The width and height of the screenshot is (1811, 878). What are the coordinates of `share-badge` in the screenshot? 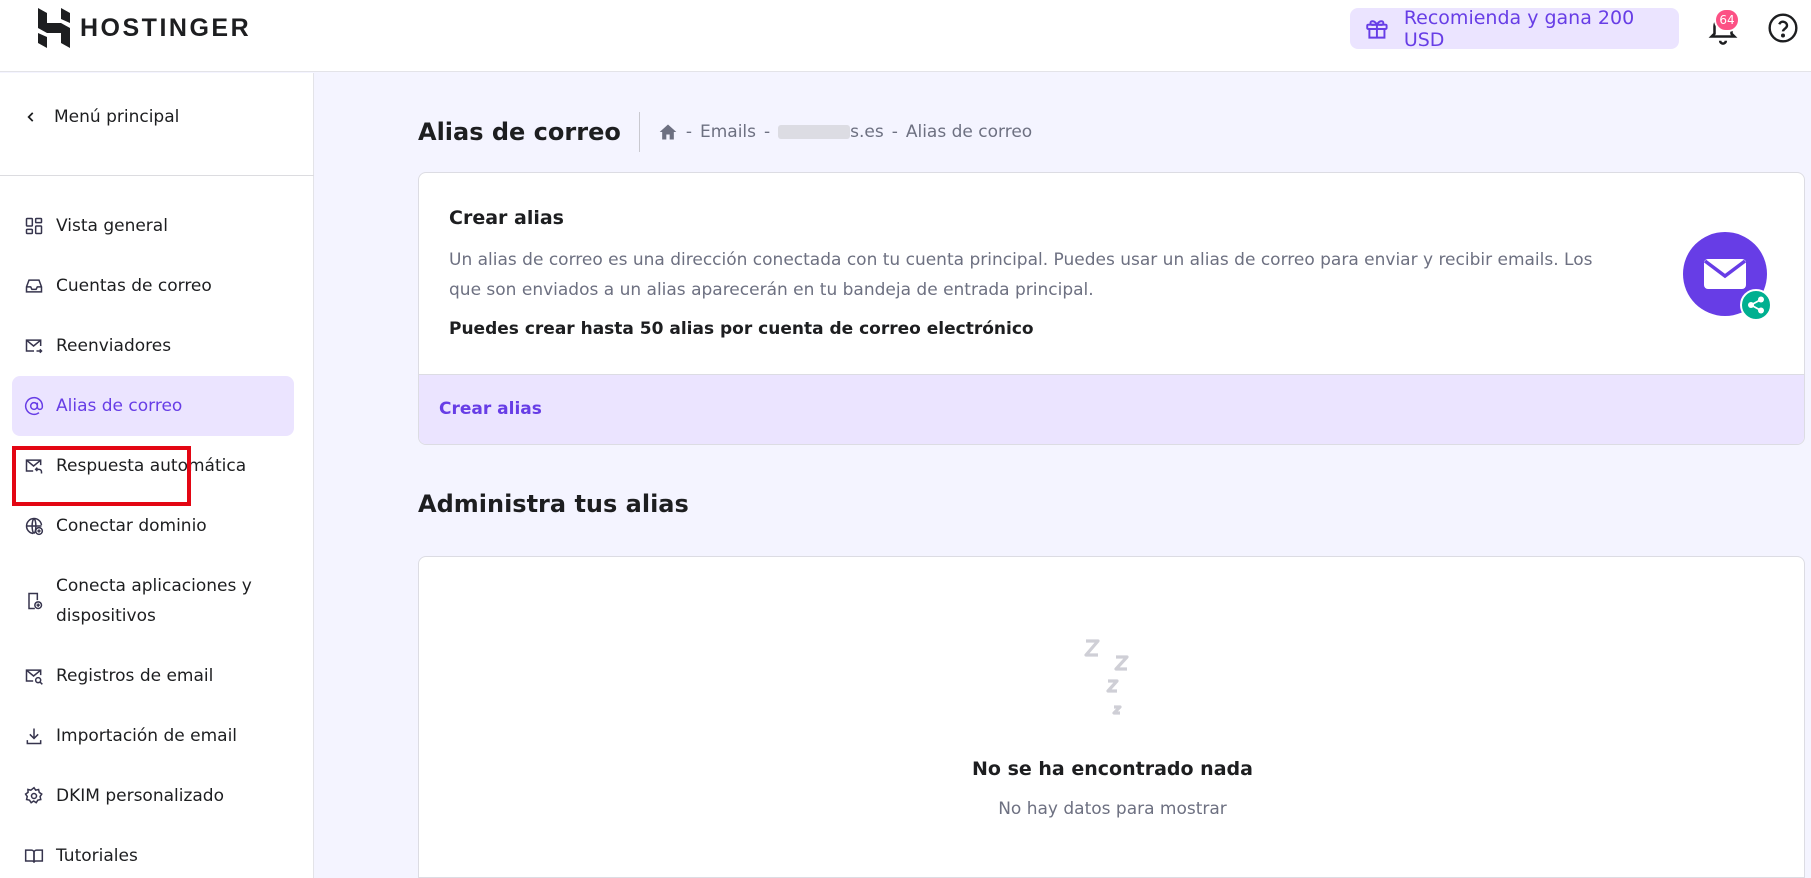 It's located at (1756, 305).